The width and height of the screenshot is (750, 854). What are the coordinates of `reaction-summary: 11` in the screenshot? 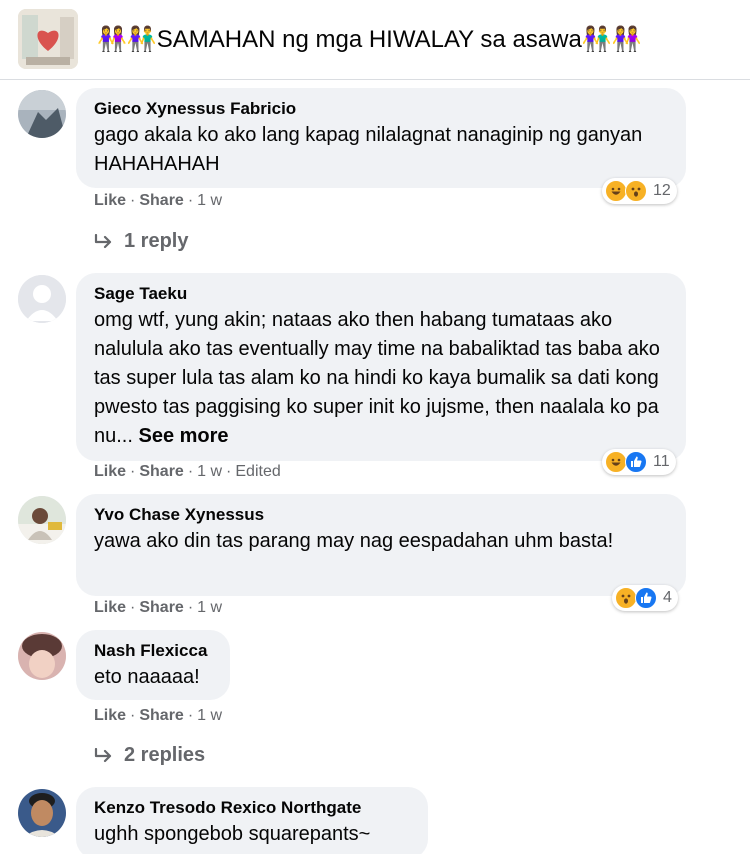 It's located at (639, 462).